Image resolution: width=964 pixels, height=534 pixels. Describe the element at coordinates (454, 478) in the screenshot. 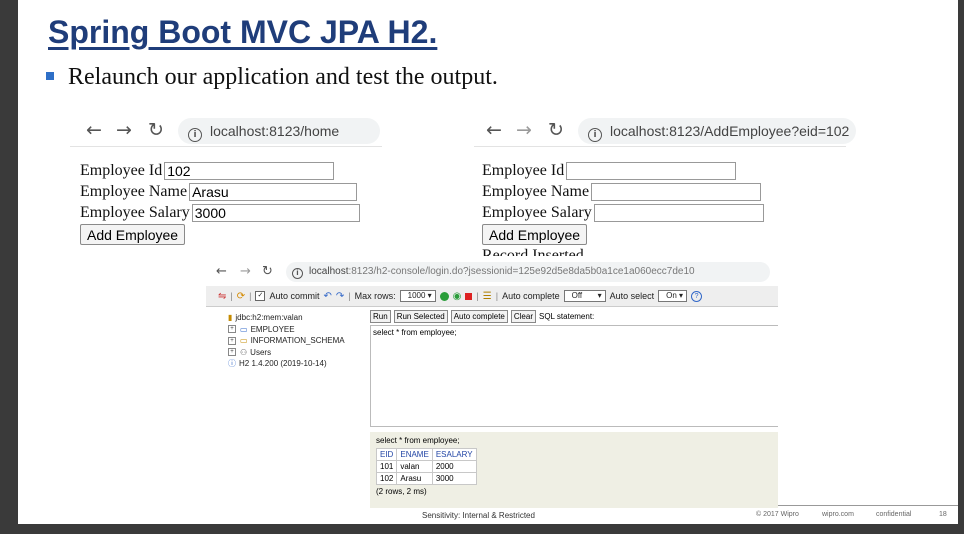

I see `table-cell: 3000` at that location.